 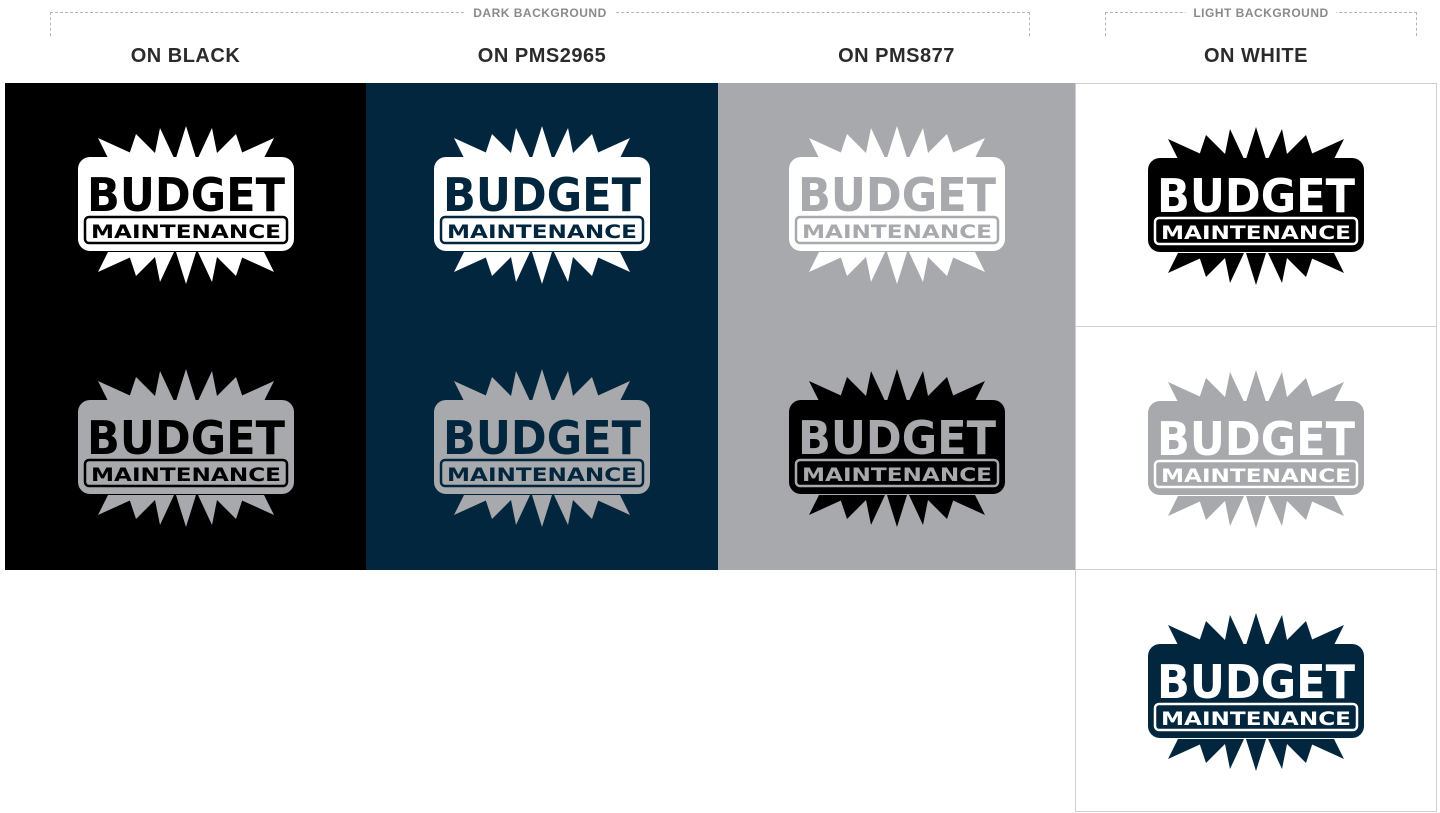 I want to click on heading-on-white: ON WHITE, so click(x=1256, y=56).